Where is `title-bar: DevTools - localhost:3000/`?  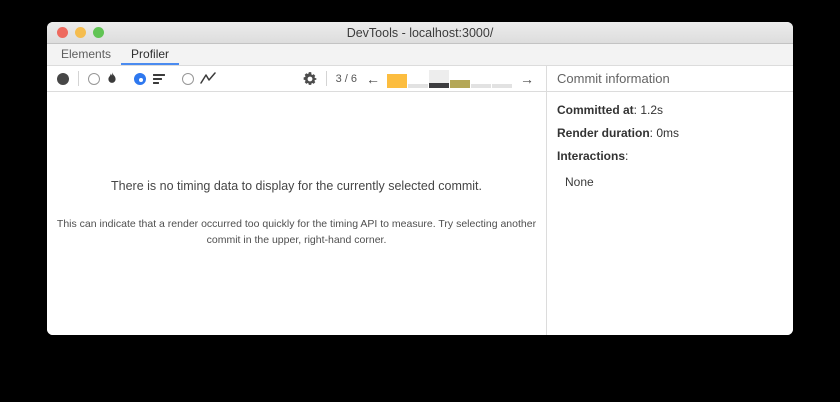
title-bar: DevTools - localhost:3000/ is located at coordinates (420, 33).